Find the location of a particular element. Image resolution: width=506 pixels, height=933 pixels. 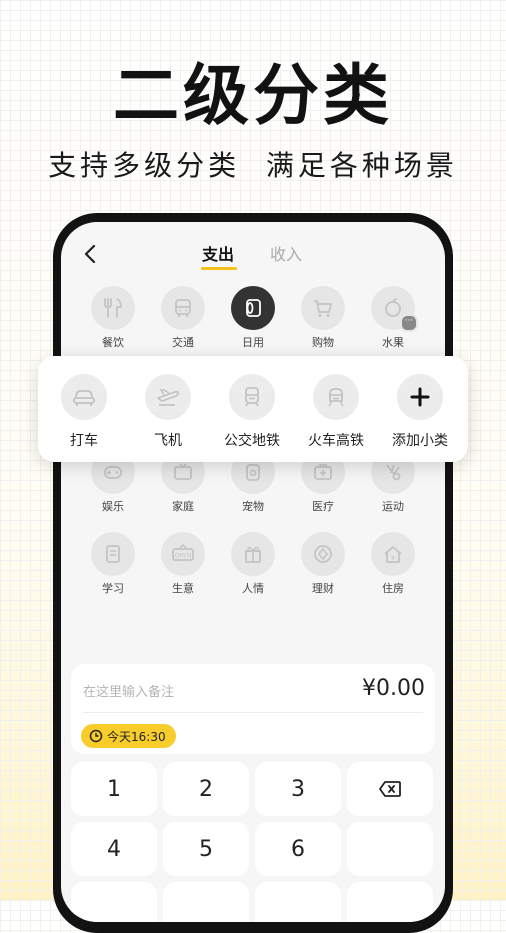

train-icon is located at coordinates (336, 397).